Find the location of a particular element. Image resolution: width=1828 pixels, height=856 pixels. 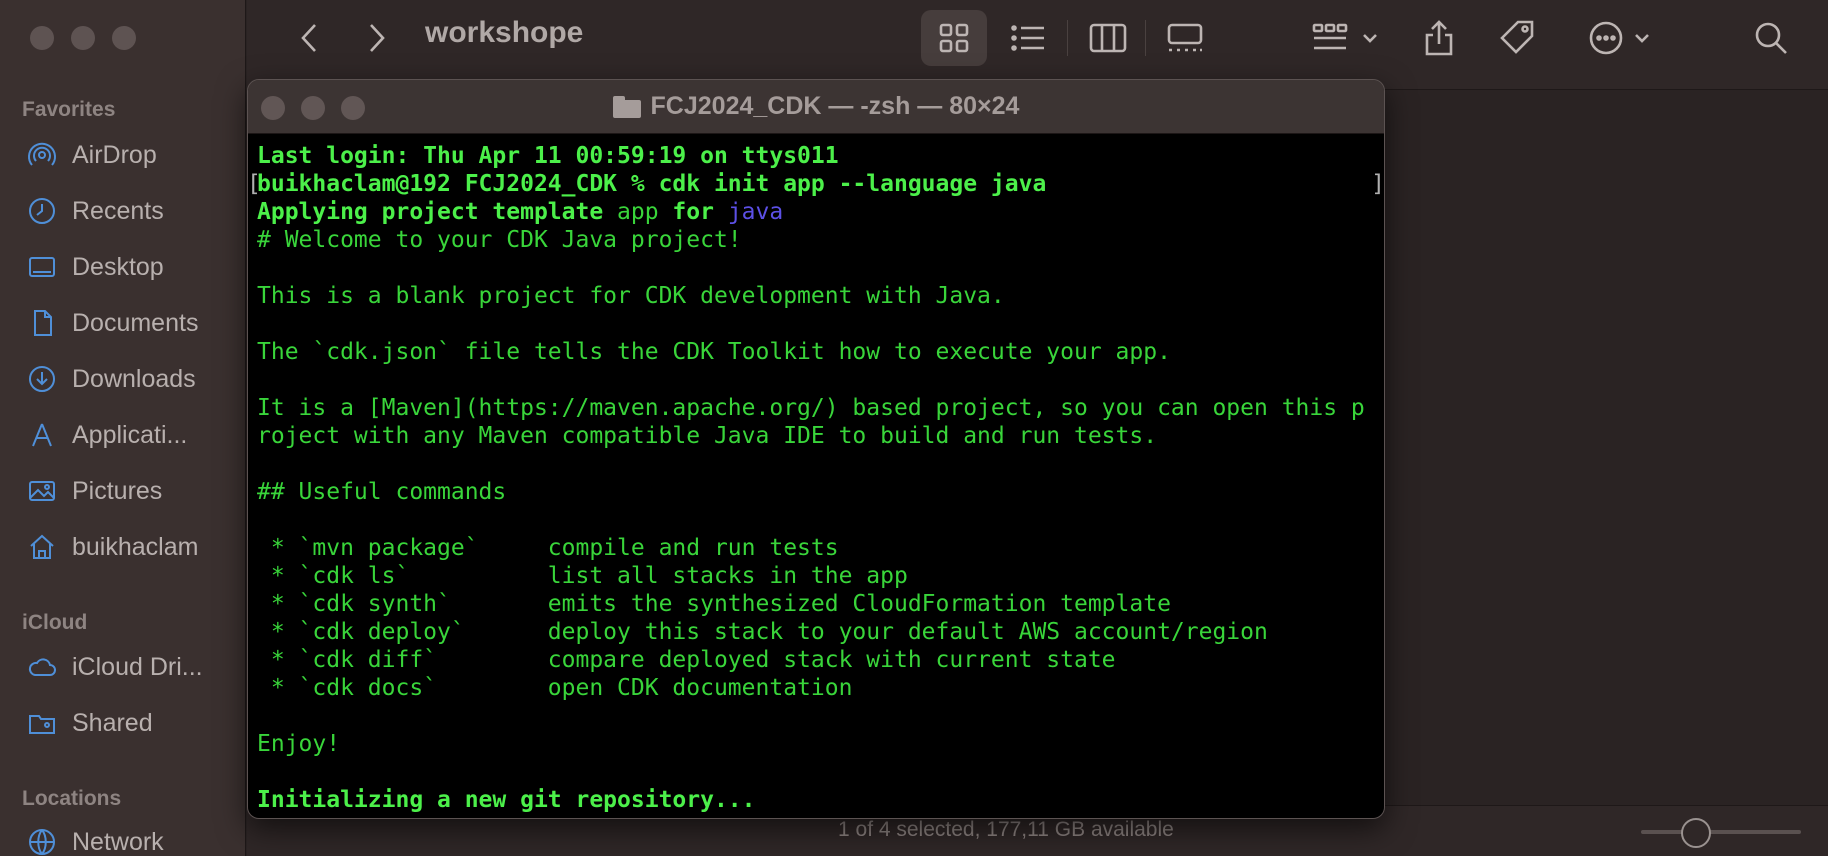

folder-icon is located at coordinates (626, 106).